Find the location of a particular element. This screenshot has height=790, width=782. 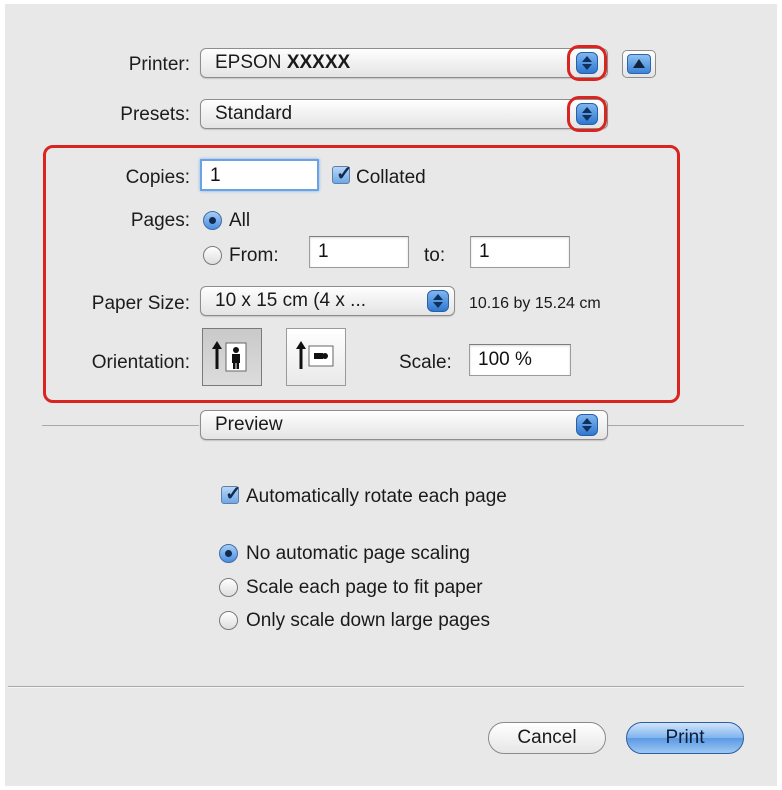

presets-popup: Standard is located at coordinates (404, 114).